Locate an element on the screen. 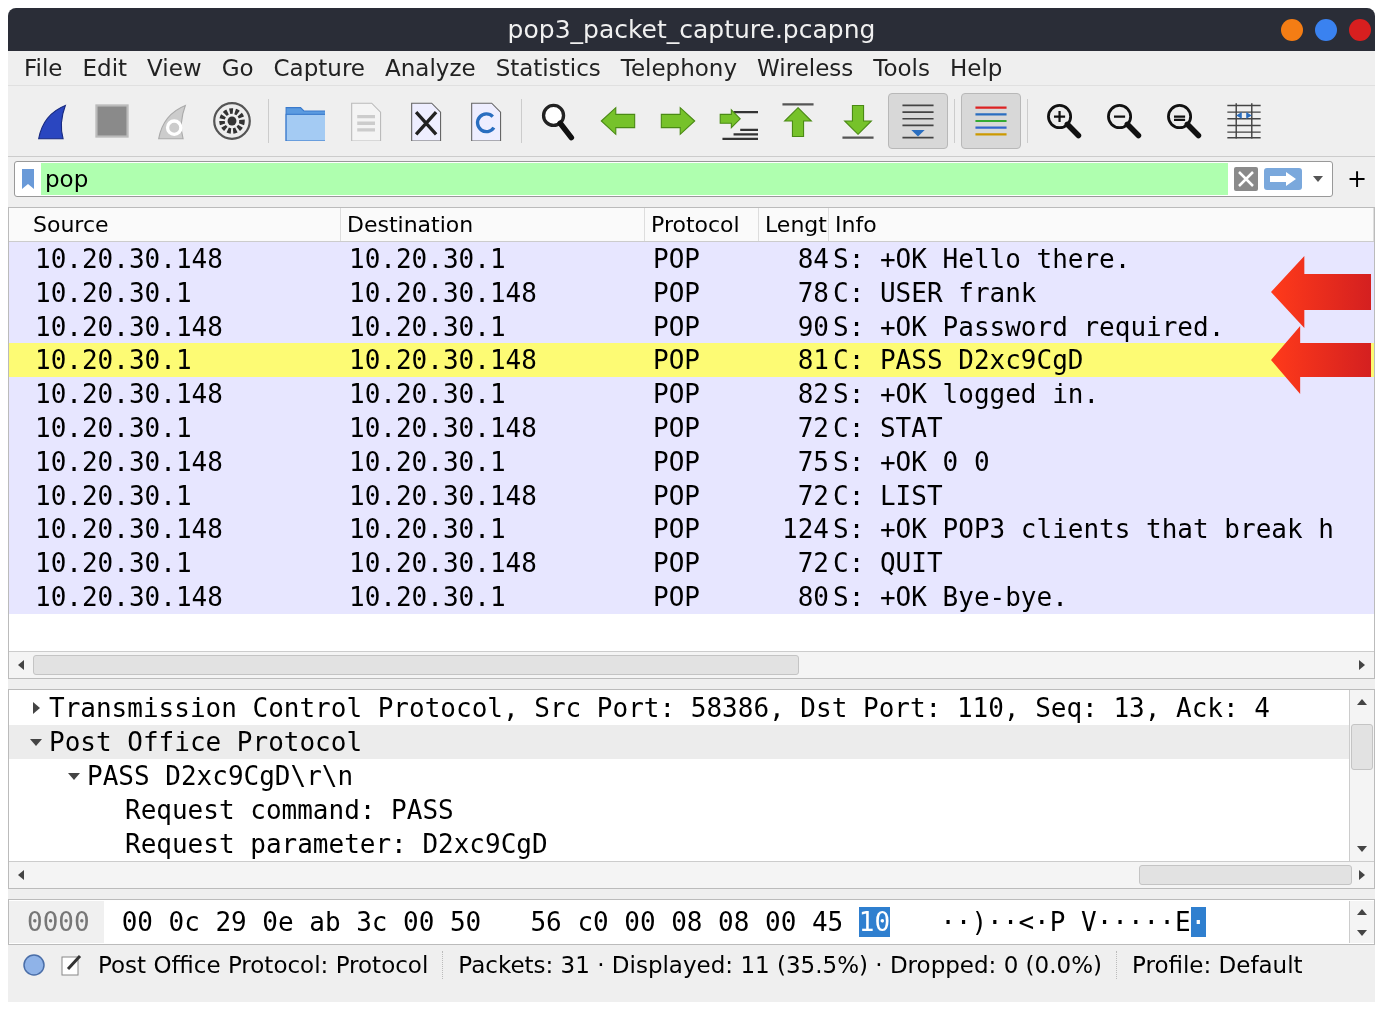 The height and width of the screenshot is (1012, 1394). menu-item: Tools is located at coordinates (903, 68).